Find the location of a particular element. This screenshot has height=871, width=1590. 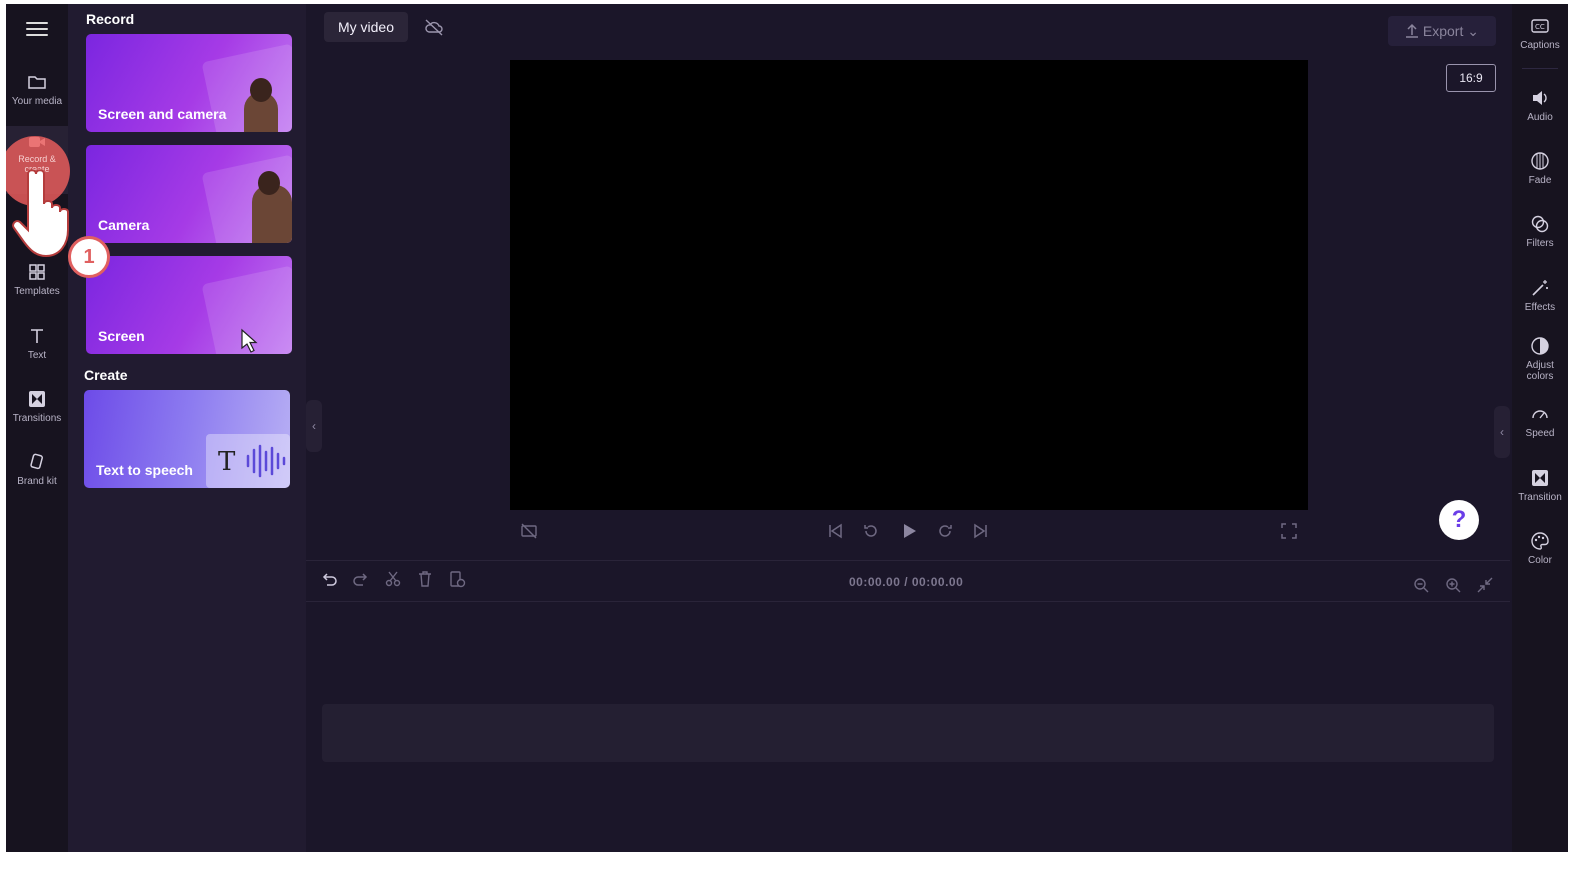

templates-icon is located at coordinates (37, 272).